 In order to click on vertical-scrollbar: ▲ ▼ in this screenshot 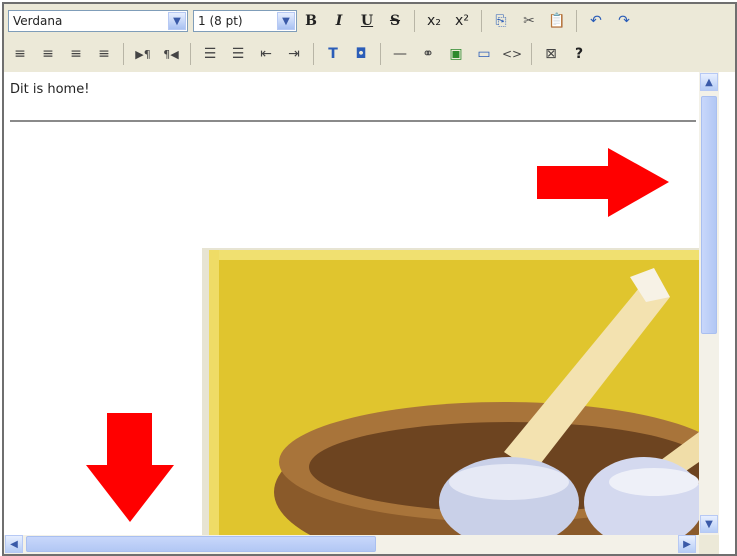, I will do `click(709, 303)`.